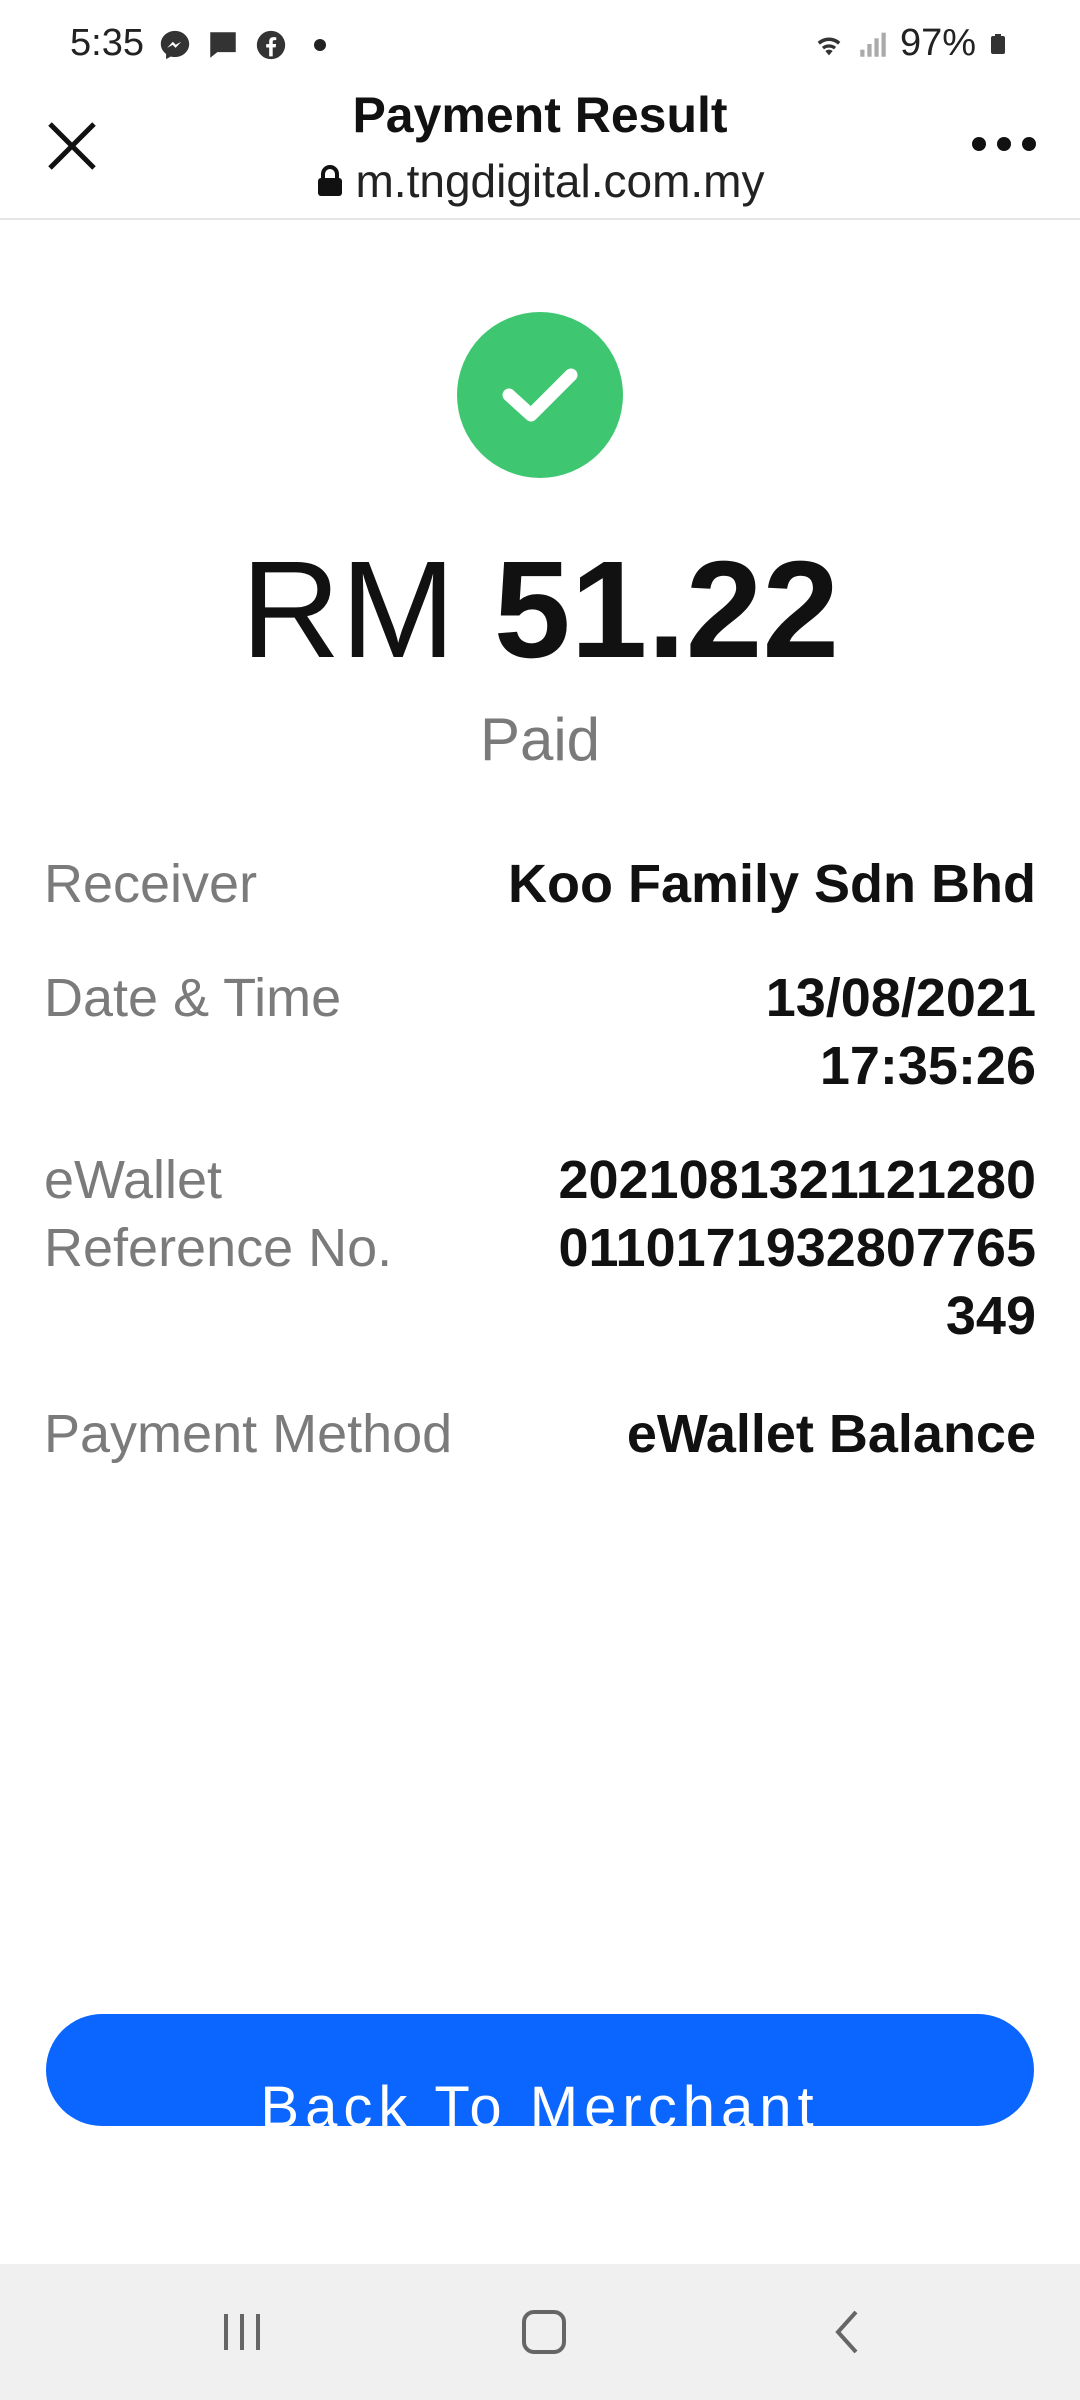  Describe the element at coordinates (900, 998) in the screenshot. I see `date-value: 13/08/2021` at that location.